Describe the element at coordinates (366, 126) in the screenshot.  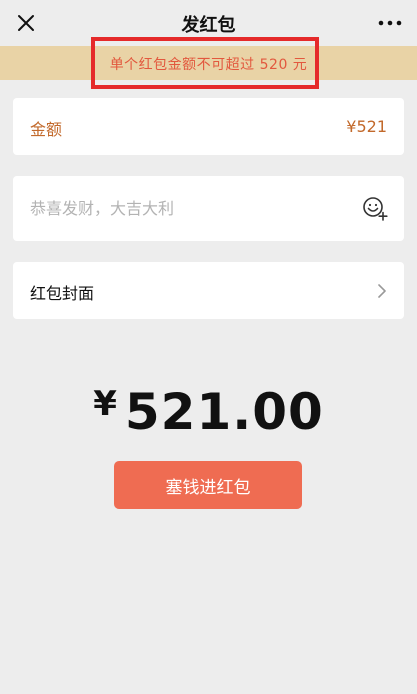
I see `amount-value: ¥521` at that location.